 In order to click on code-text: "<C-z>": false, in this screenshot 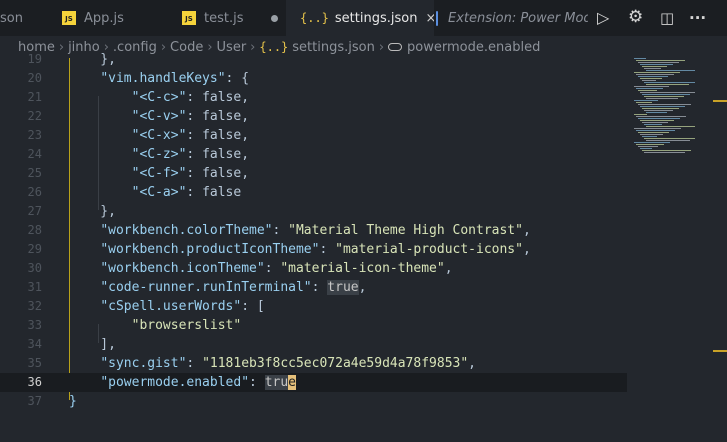, I will do `click(159, 154)`.